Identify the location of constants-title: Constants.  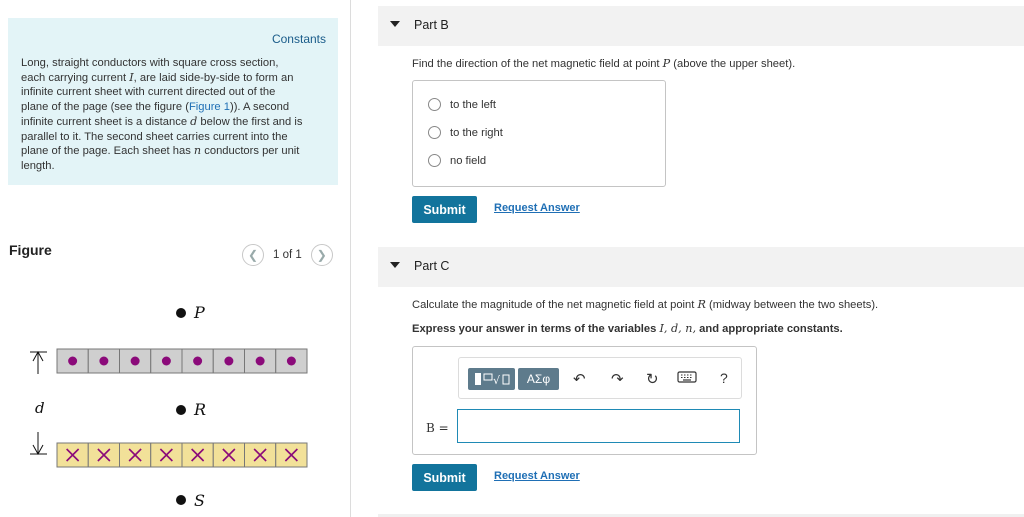
(298, 39).